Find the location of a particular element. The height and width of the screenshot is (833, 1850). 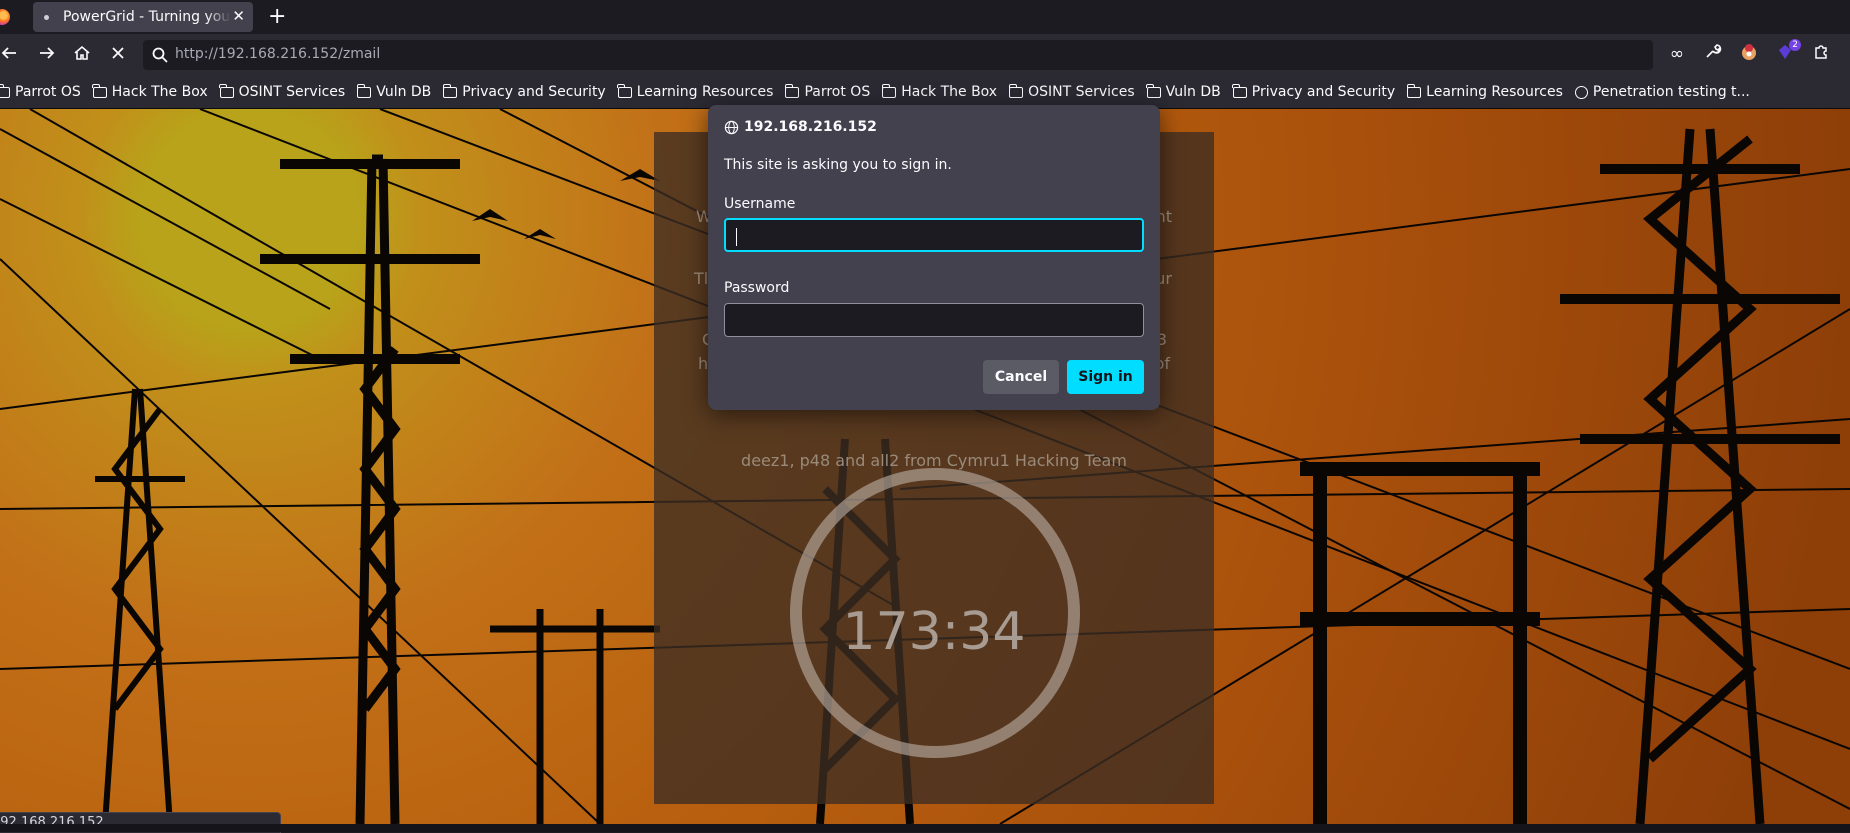

password-input is located at coordinates (934, 320).